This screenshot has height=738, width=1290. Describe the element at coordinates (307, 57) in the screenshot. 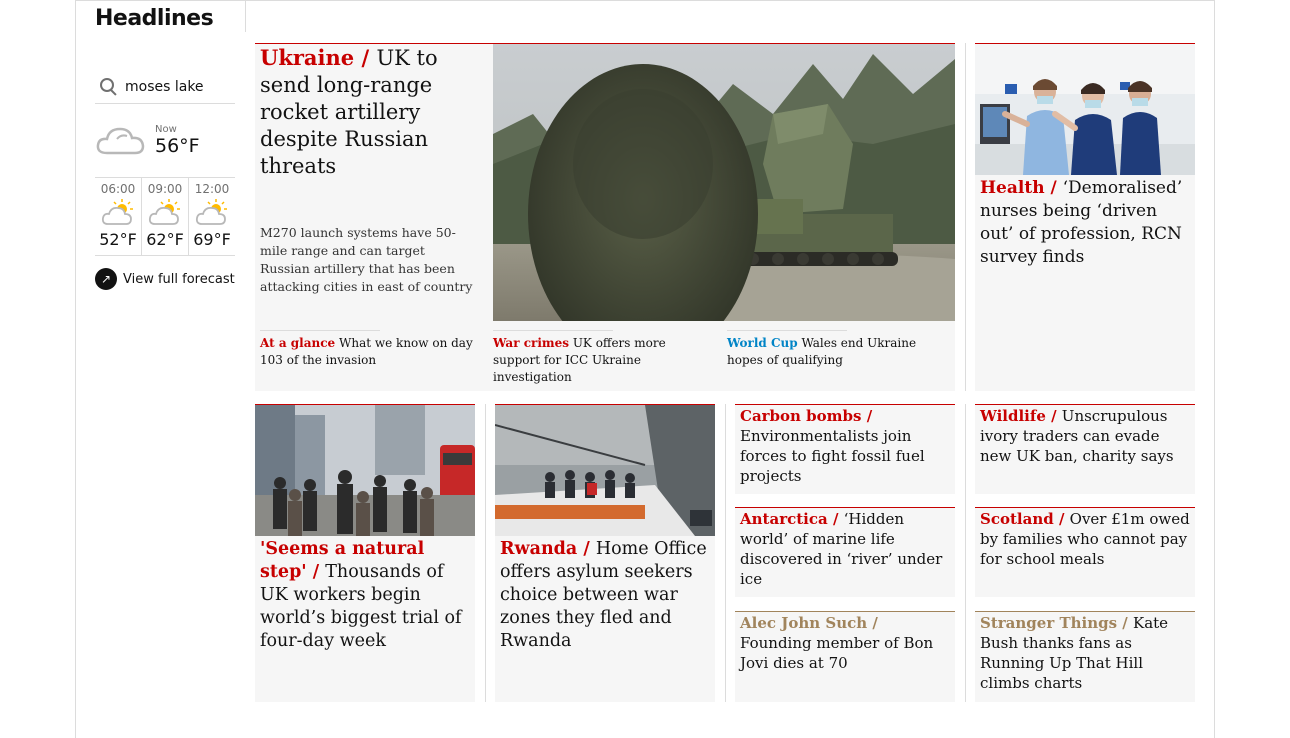

I see `story-kicker: Ukraine` at that location.